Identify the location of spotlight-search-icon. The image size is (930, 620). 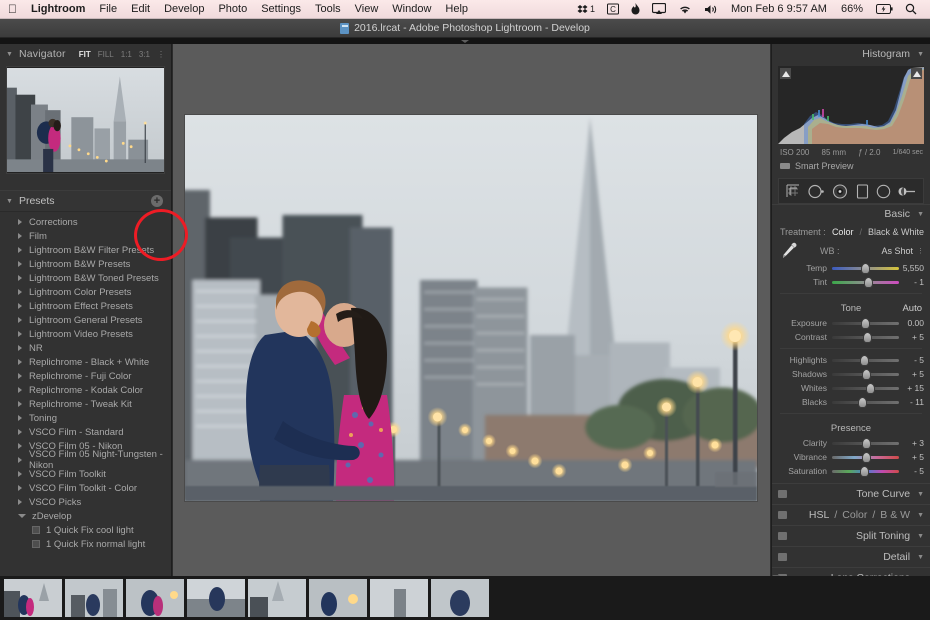
(911, 9).